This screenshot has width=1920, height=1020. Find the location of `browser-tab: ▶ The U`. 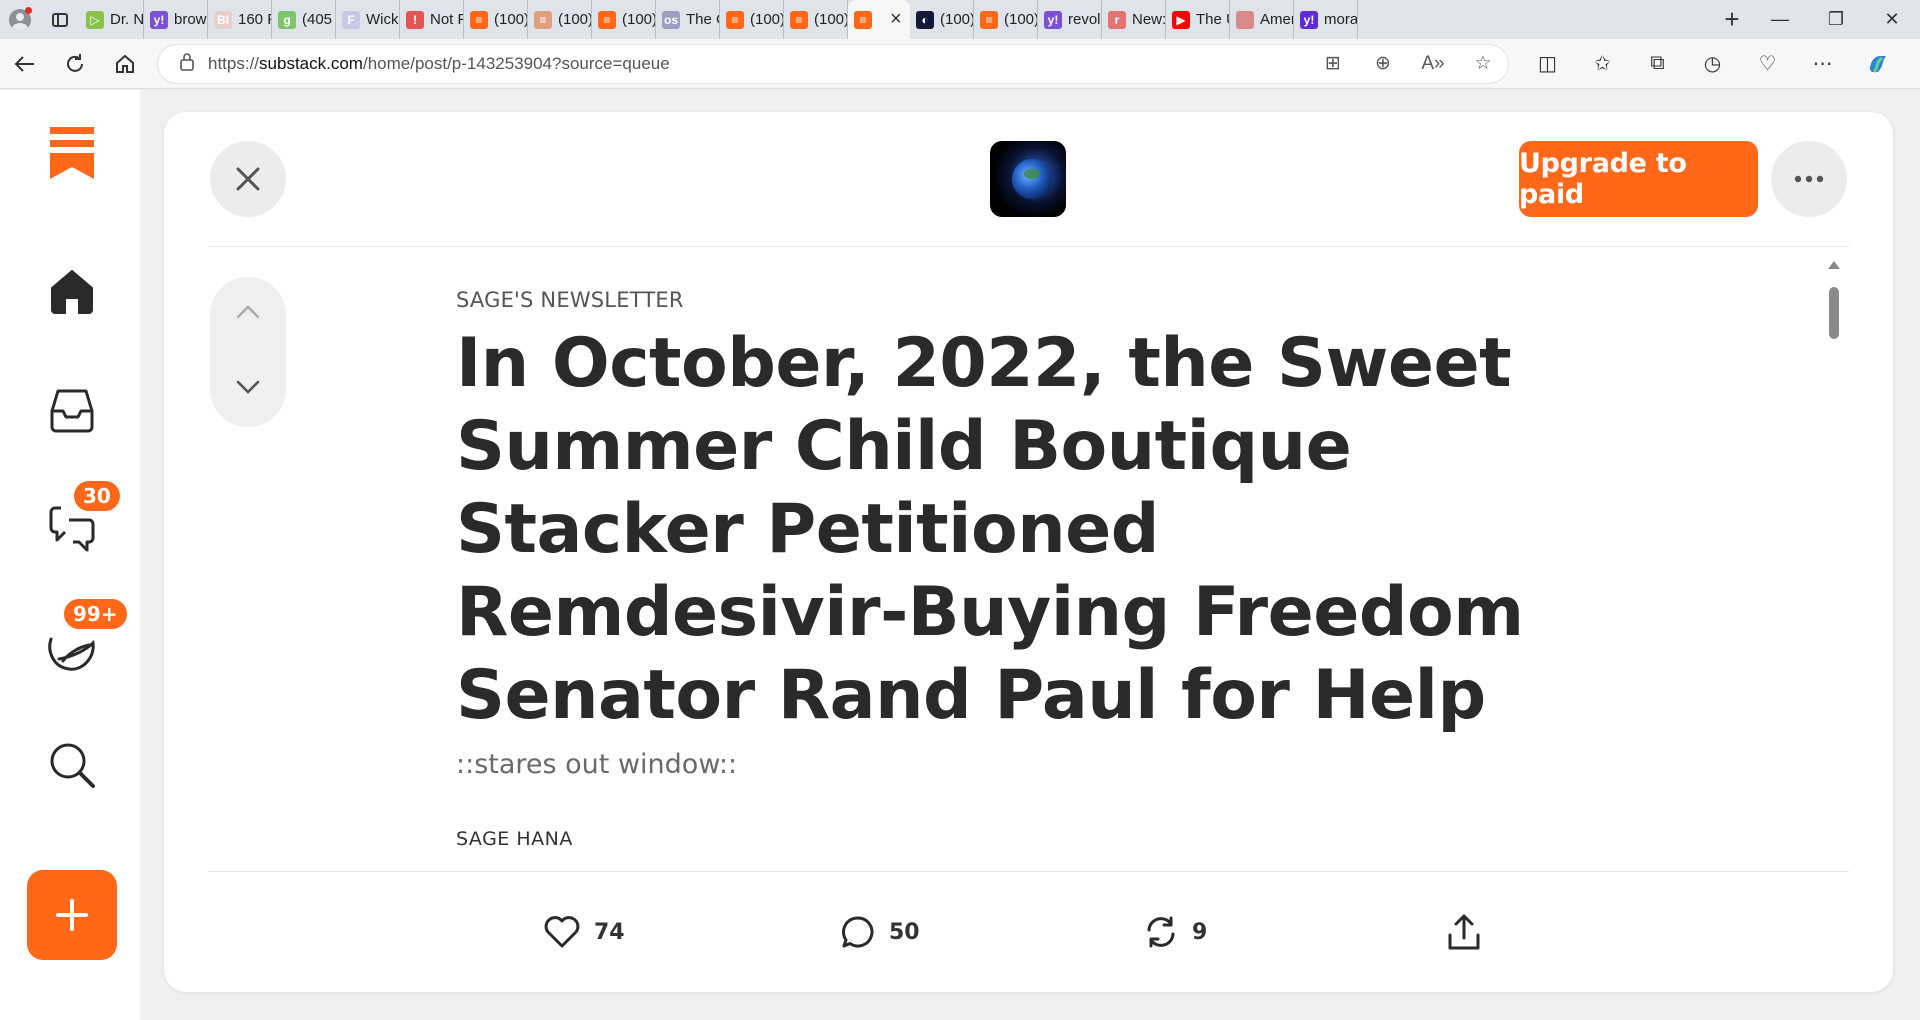

browser-tab: ▶ The U is located at coordinates (1198, 19).